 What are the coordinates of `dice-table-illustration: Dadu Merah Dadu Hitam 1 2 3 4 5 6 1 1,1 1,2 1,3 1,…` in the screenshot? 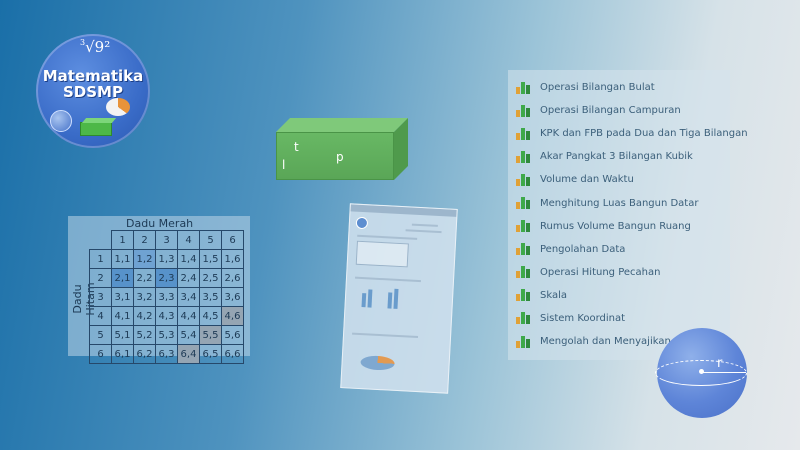 It's located at (159, 290).